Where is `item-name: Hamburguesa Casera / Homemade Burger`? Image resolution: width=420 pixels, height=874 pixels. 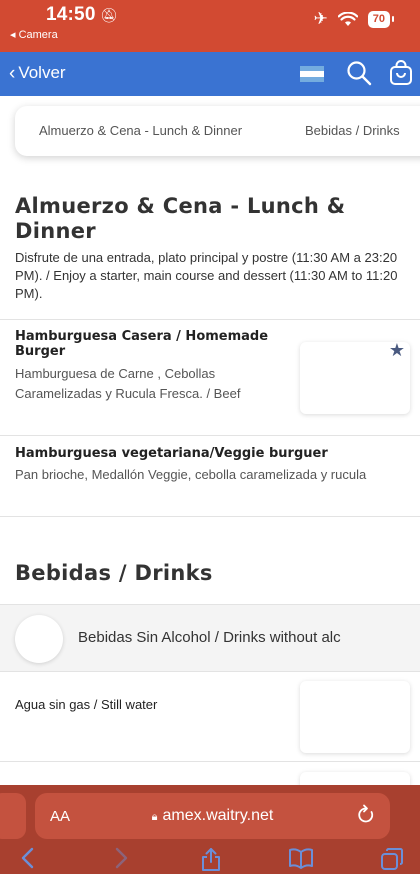 item-name: Hamburguesa Casera / Homemade Burger is located at coordinates (142, 344).